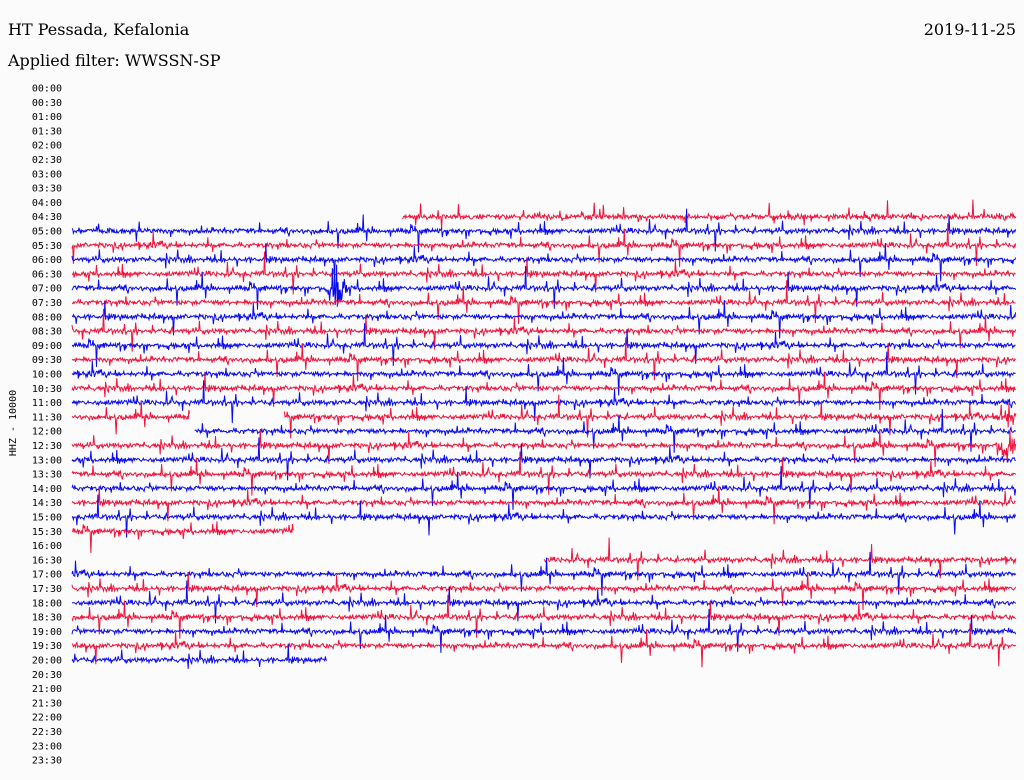  I want to click on time-tick-label: 10:30, so click(47, 389).